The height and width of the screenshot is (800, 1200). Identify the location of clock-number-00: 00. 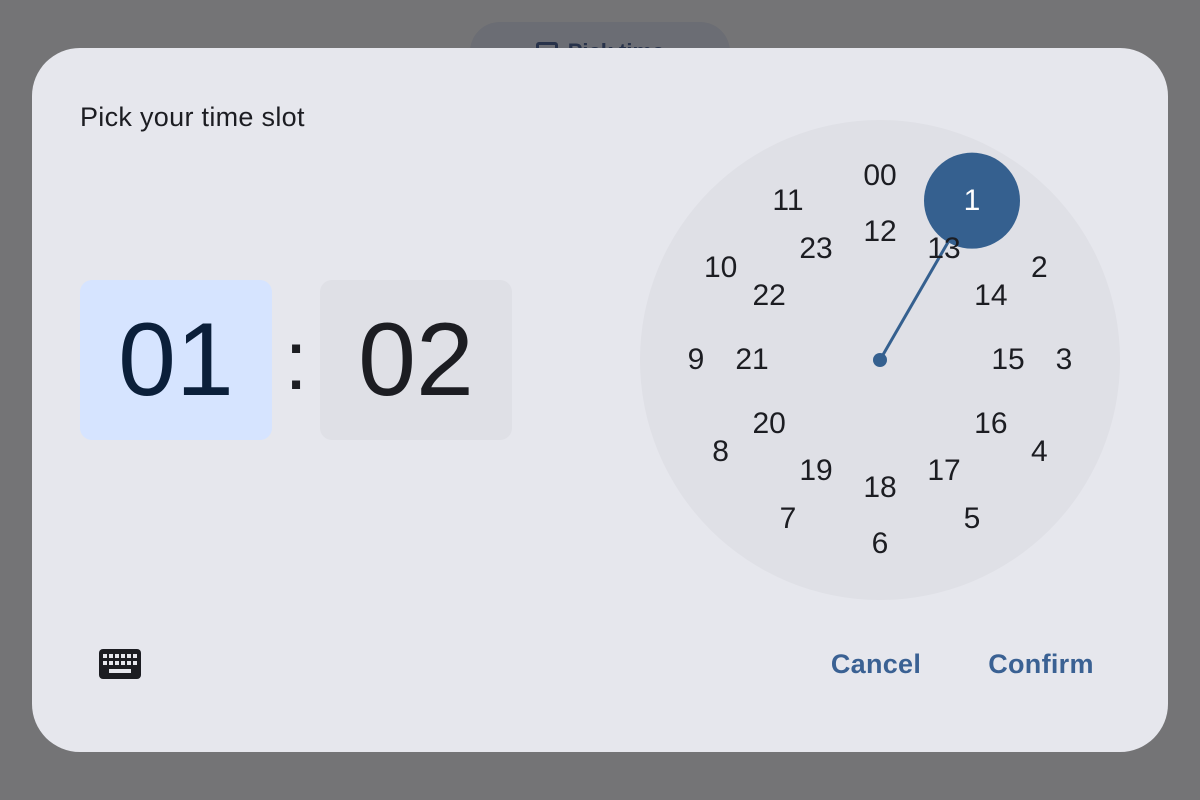
(880, 176).